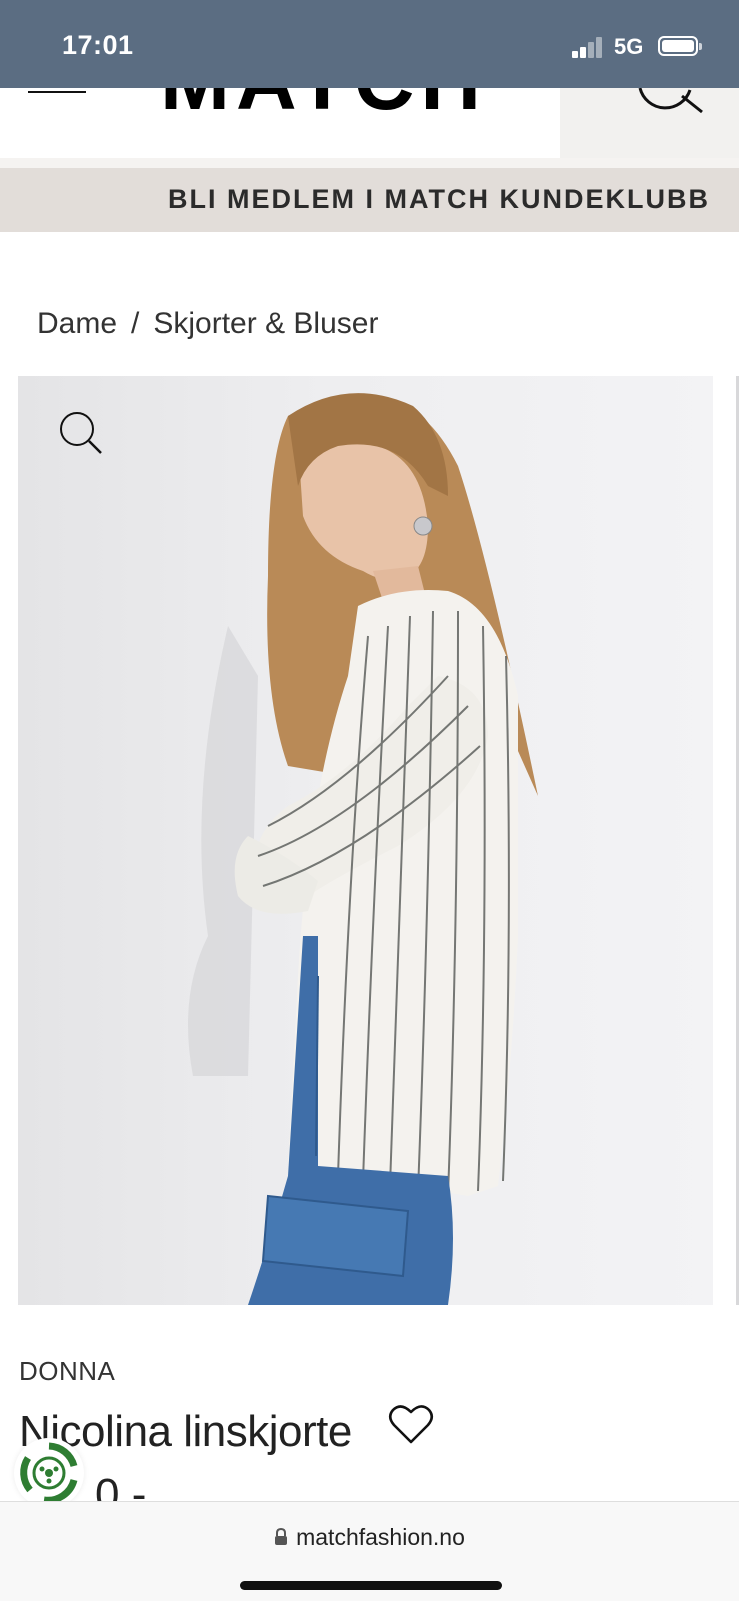  Describe the element at coordinates (439, 199) in the screenshot. I see `promo-text: BLI MEDLEM I MATCH KUNDEKLUBB` at that location.